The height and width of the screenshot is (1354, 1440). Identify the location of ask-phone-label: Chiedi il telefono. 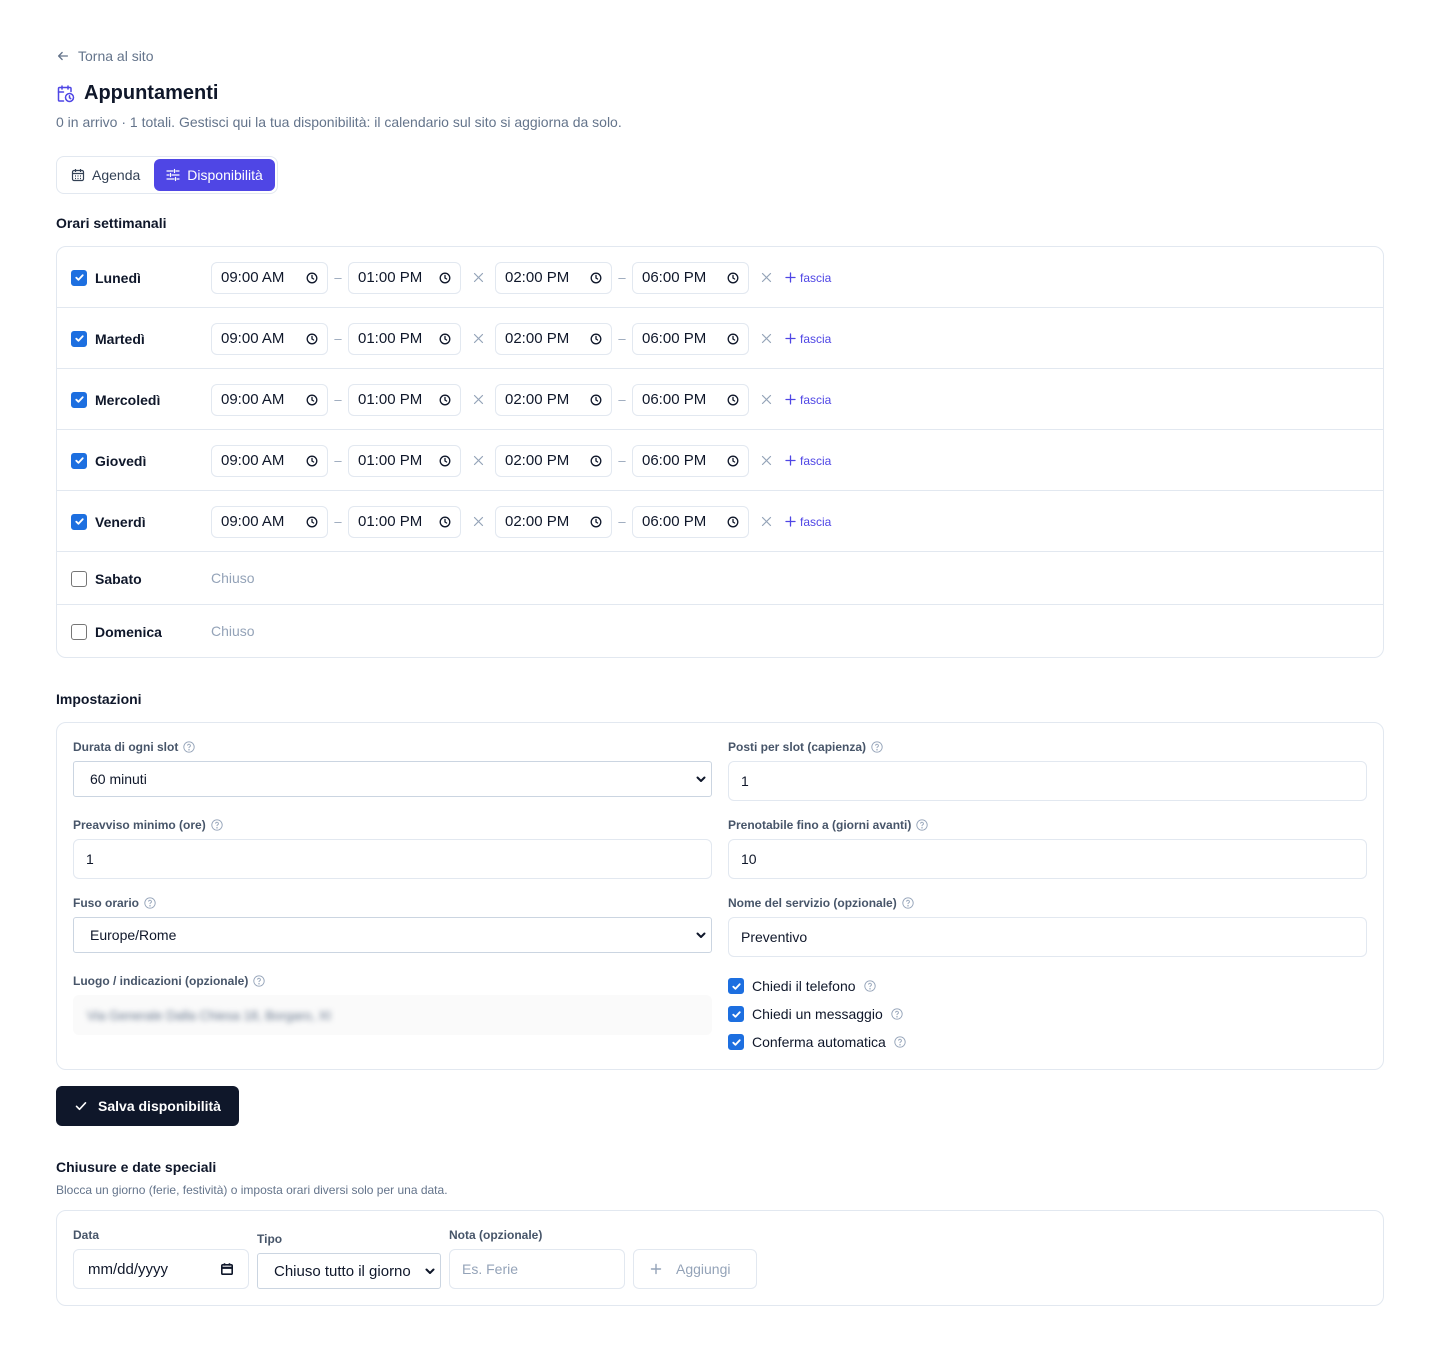
(804, 986).